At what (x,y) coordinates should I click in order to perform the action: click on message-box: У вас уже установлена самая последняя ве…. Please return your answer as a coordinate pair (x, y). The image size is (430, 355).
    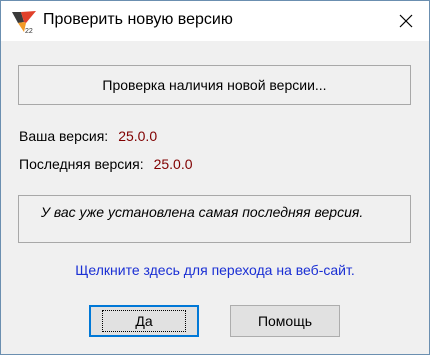
    Looking at the image, I should click on (214, 219).